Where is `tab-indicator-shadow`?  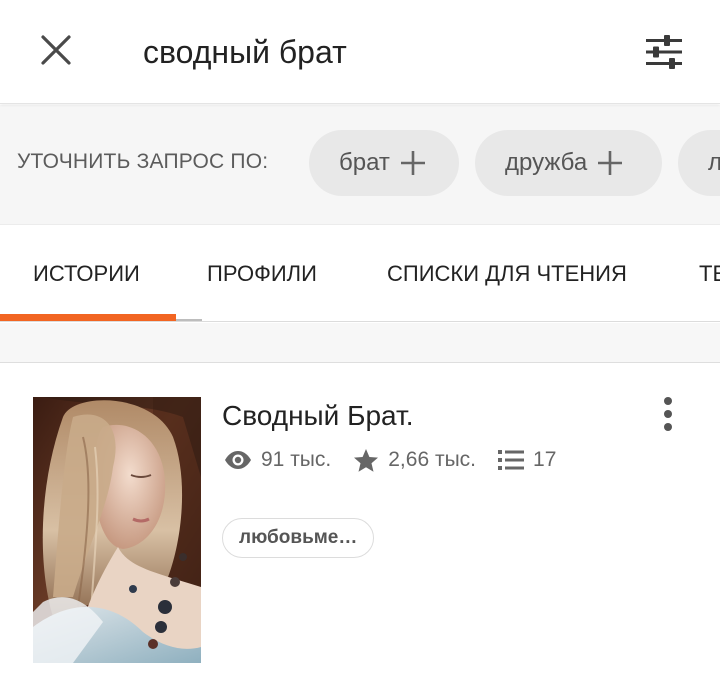
tab-indicator-shadow is located at coordinates (189, 320).